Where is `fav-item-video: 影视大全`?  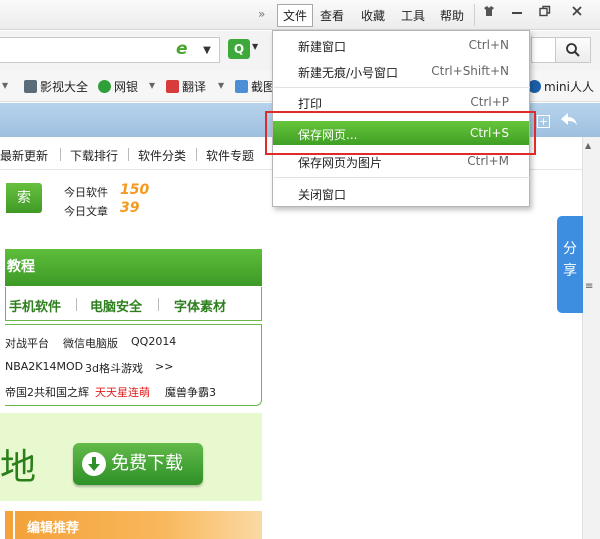
fav-item-video: 影视大全 is located at coordinates (56, 86).